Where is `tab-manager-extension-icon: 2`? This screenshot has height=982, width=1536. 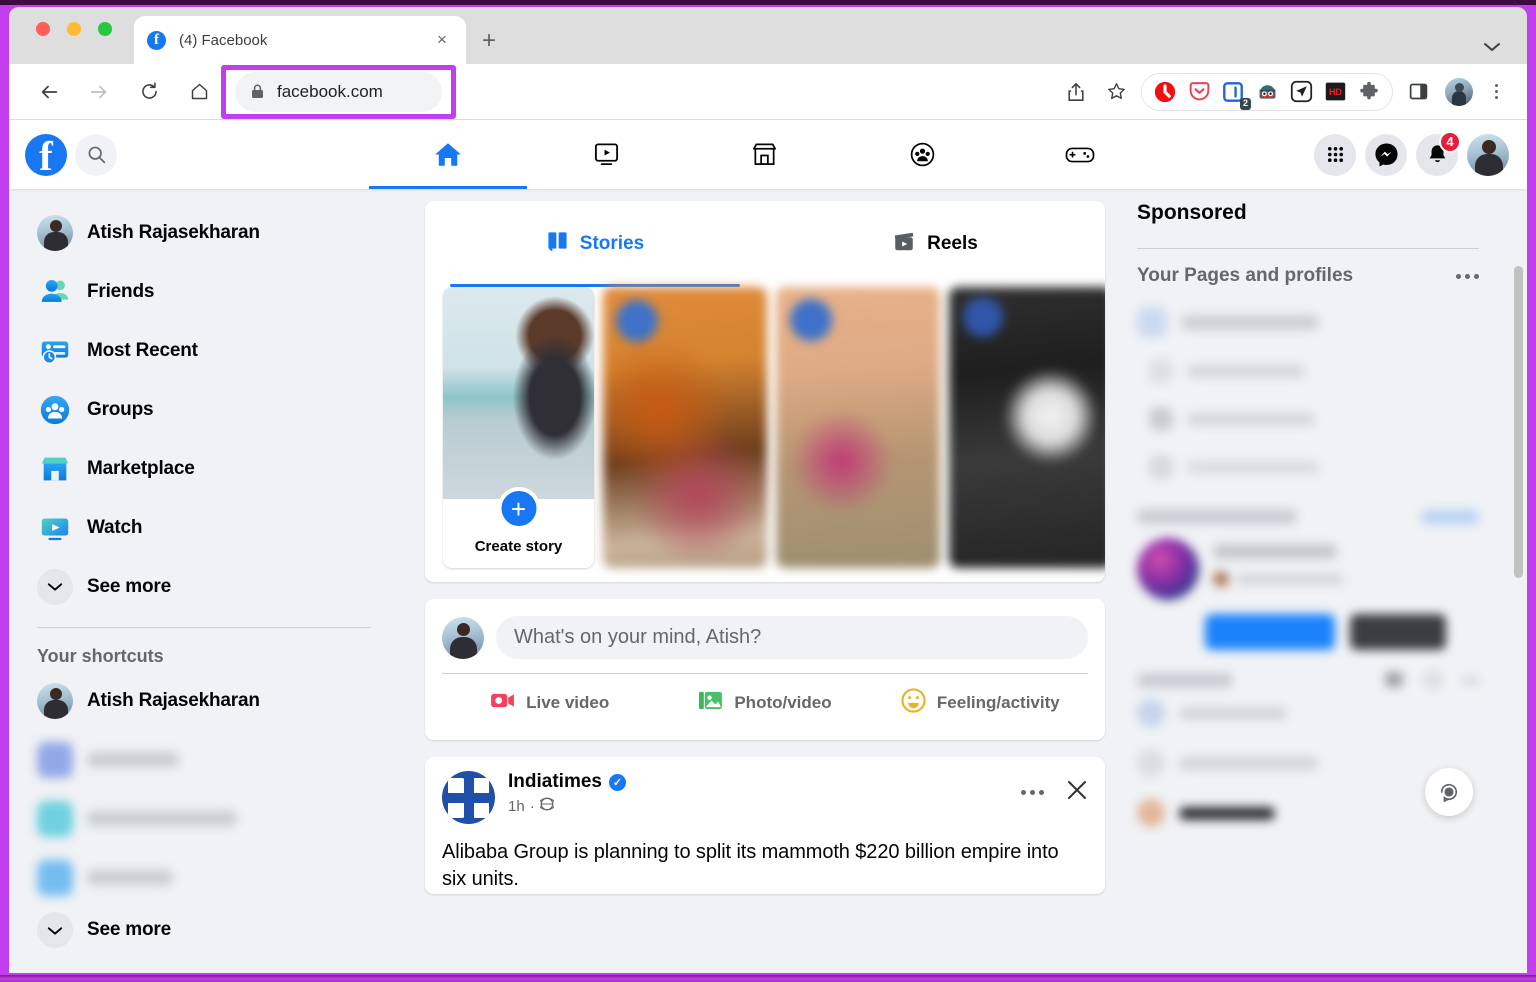 tab-manager-extension-icon: 2 is located at coordinates (1233, 92).